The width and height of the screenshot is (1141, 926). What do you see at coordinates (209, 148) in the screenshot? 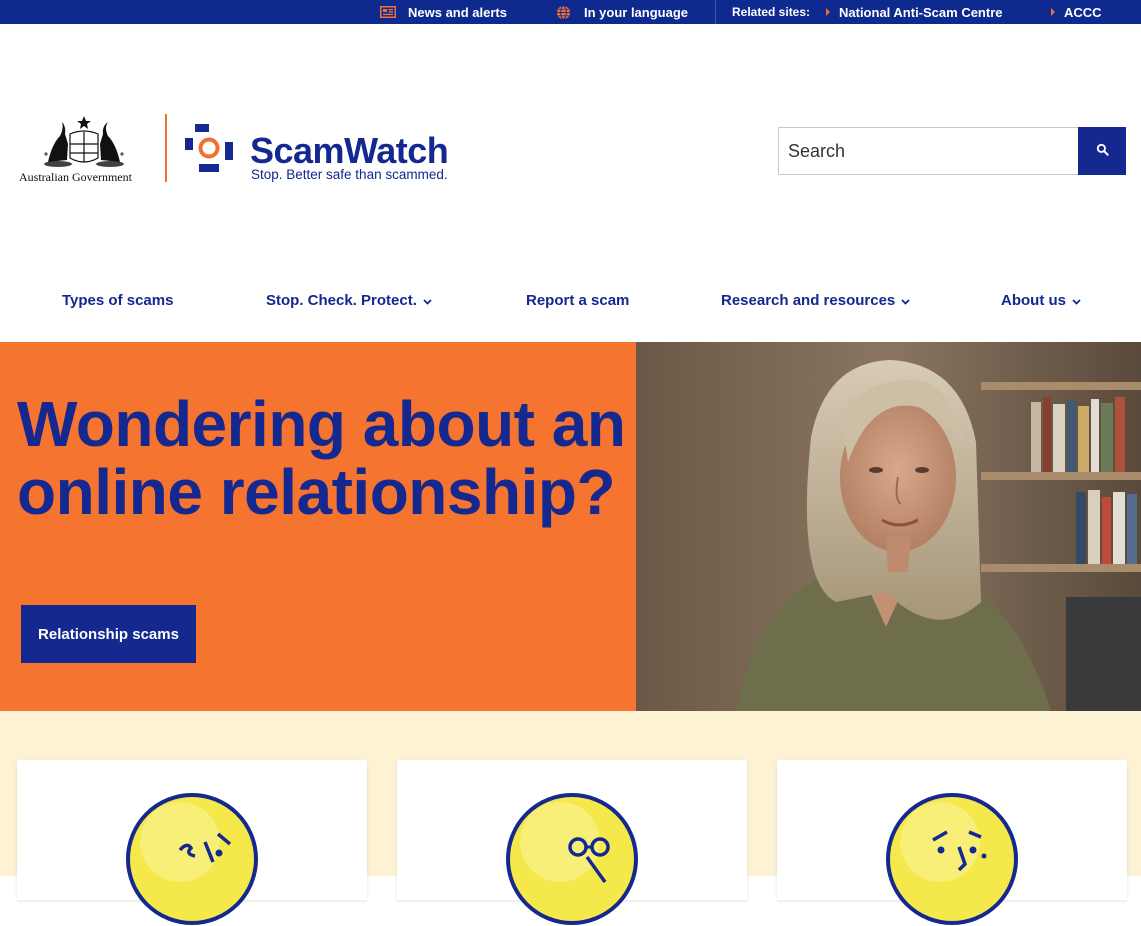
I see `scamwatch-logo-icon` at bounding box center [209, 148].